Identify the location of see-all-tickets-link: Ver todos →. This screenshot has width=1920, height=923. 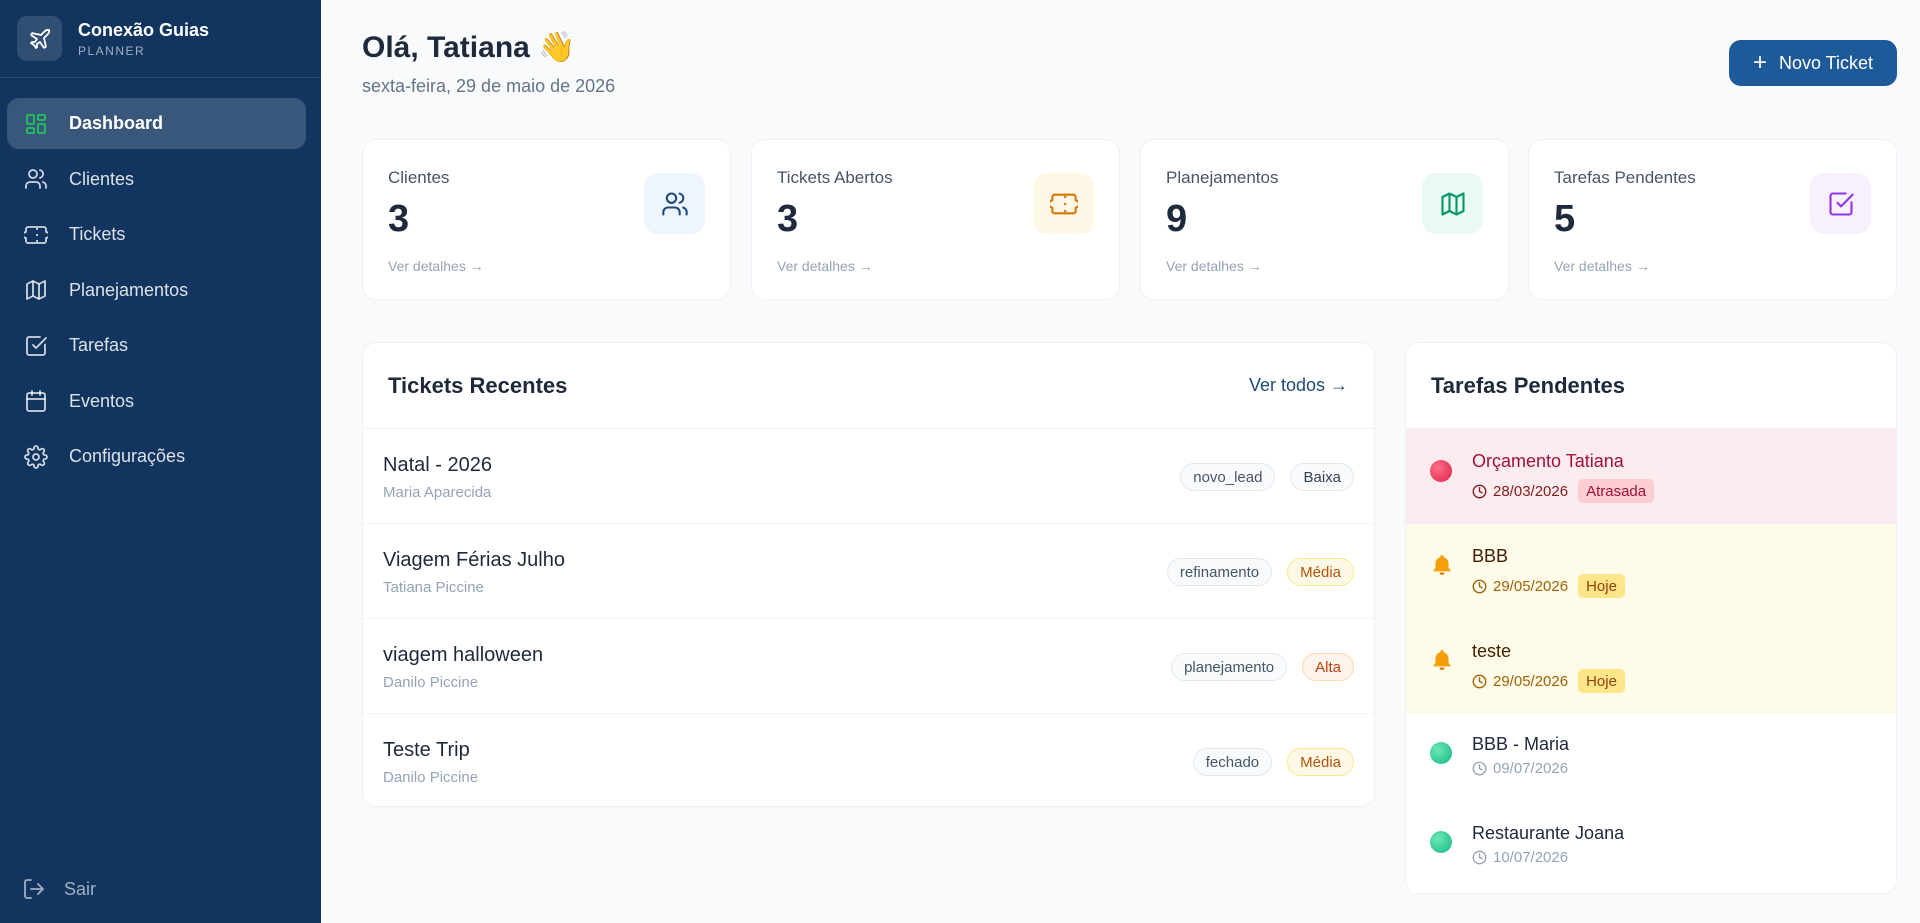
(1298, 385).